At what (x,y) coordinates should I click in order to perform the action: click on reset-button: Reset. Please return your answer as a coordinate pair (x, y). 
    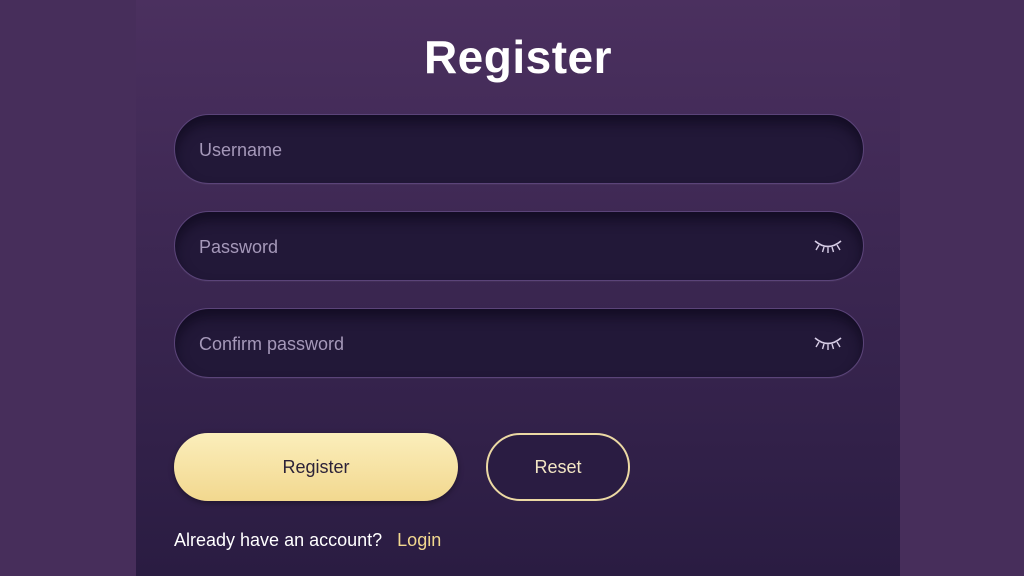
    Looking at the image, I should click on (558, 467).